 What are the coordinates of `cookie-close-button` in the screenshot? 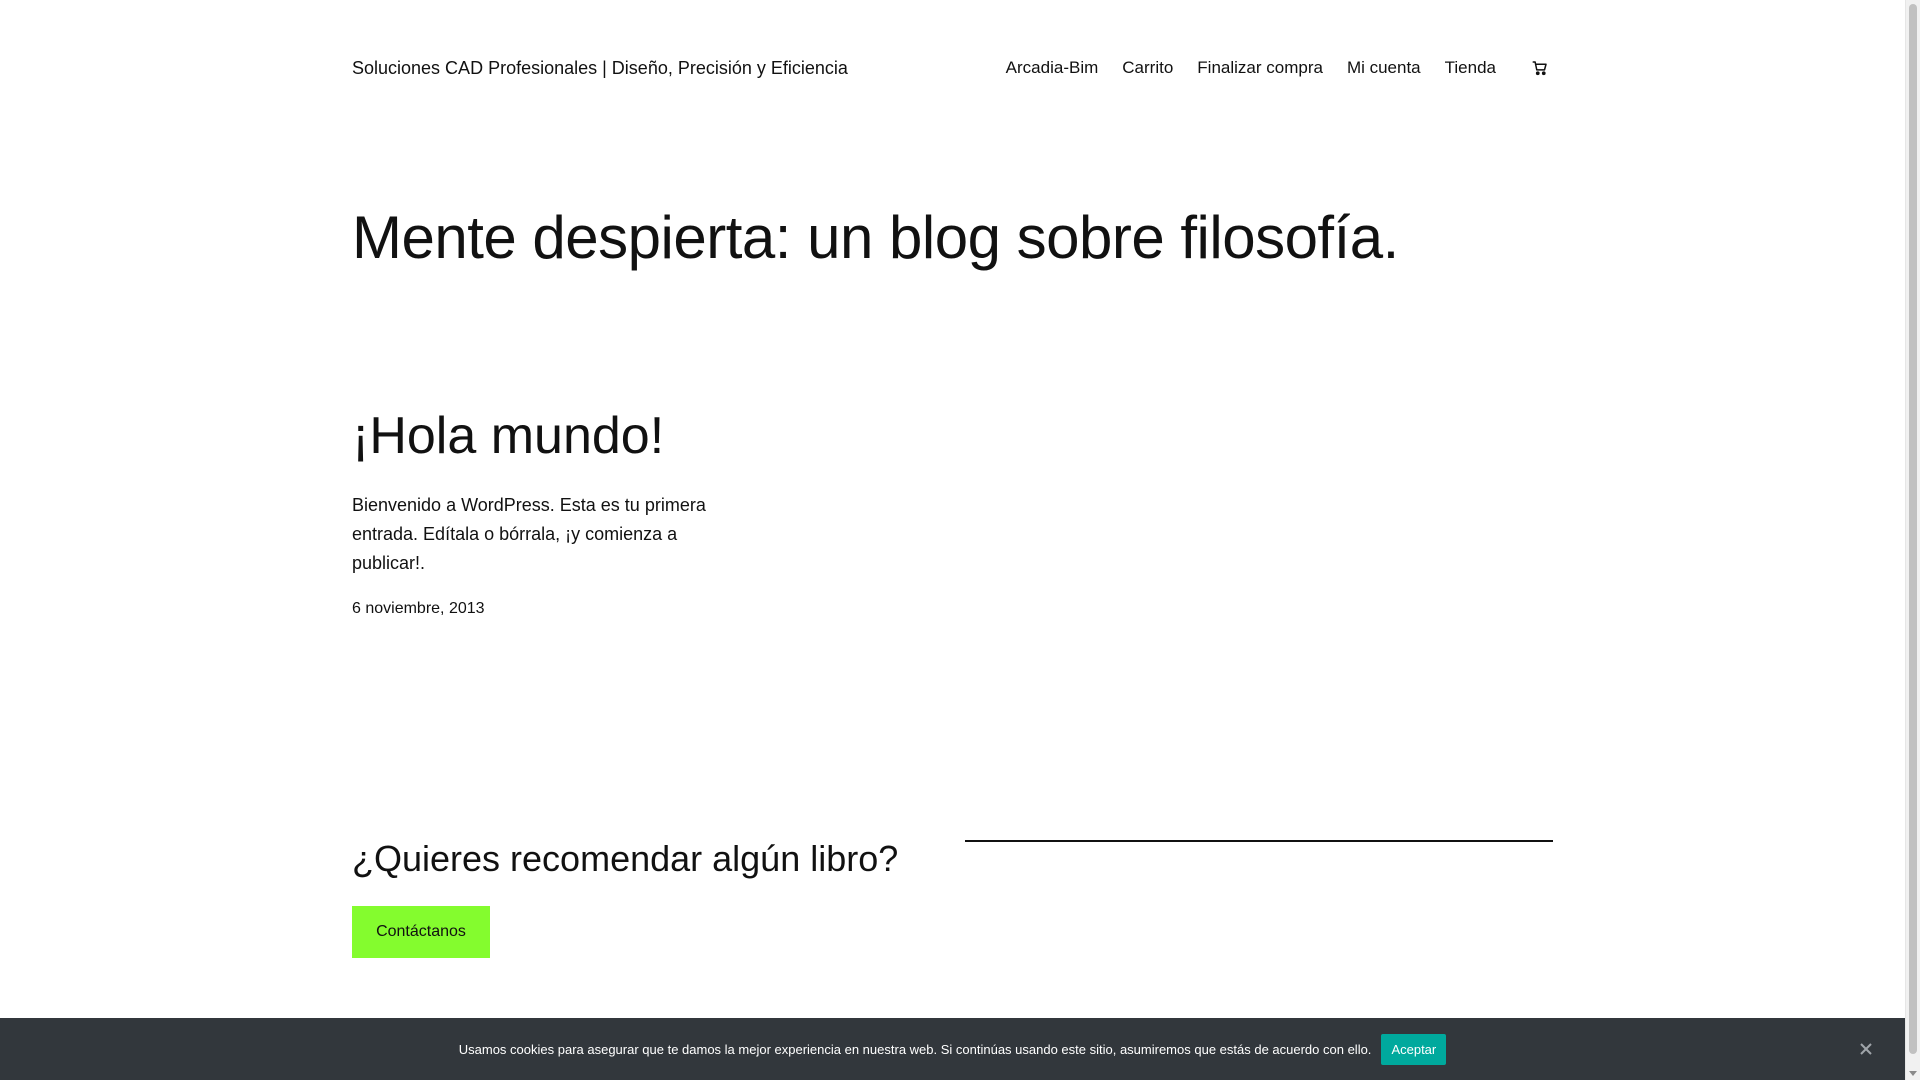 It's located at (1866, 1049).